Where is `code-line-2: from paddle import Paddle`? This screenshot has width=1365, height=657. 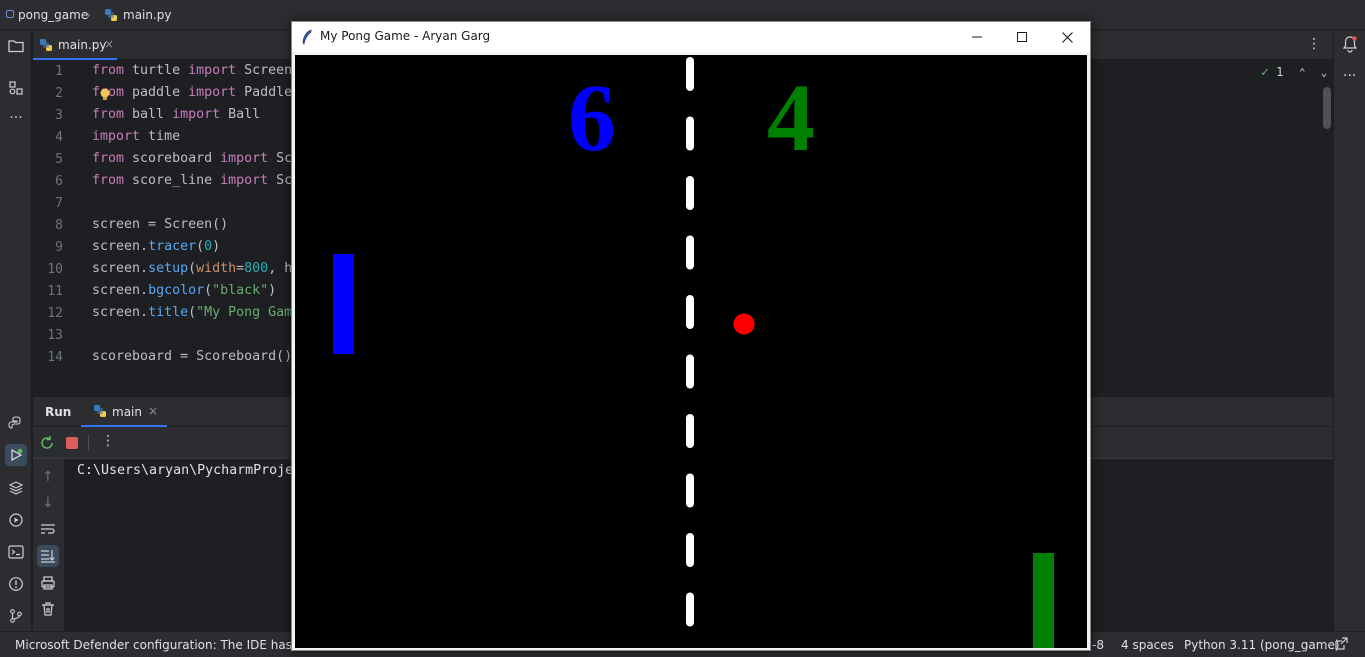
code-line-2: from paddle import Paddle is located at coordinates (192, 92).